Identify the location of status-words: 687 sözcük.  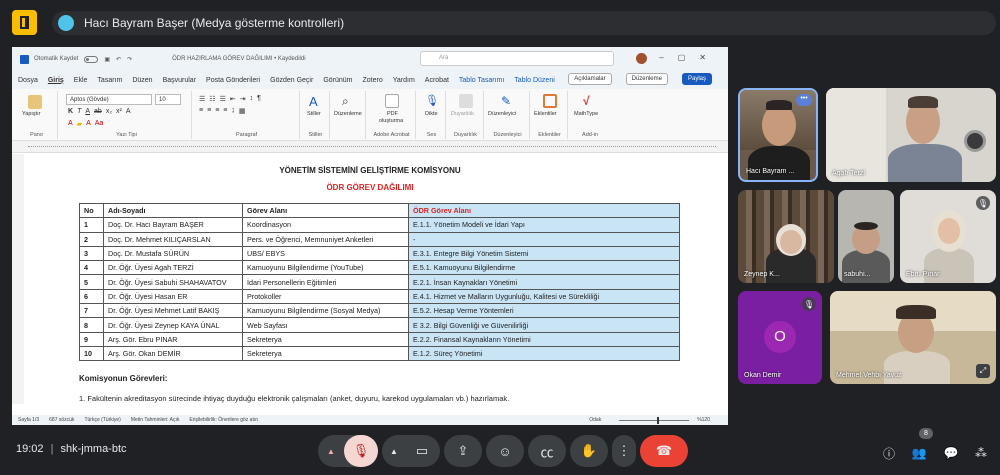
(61, 420).